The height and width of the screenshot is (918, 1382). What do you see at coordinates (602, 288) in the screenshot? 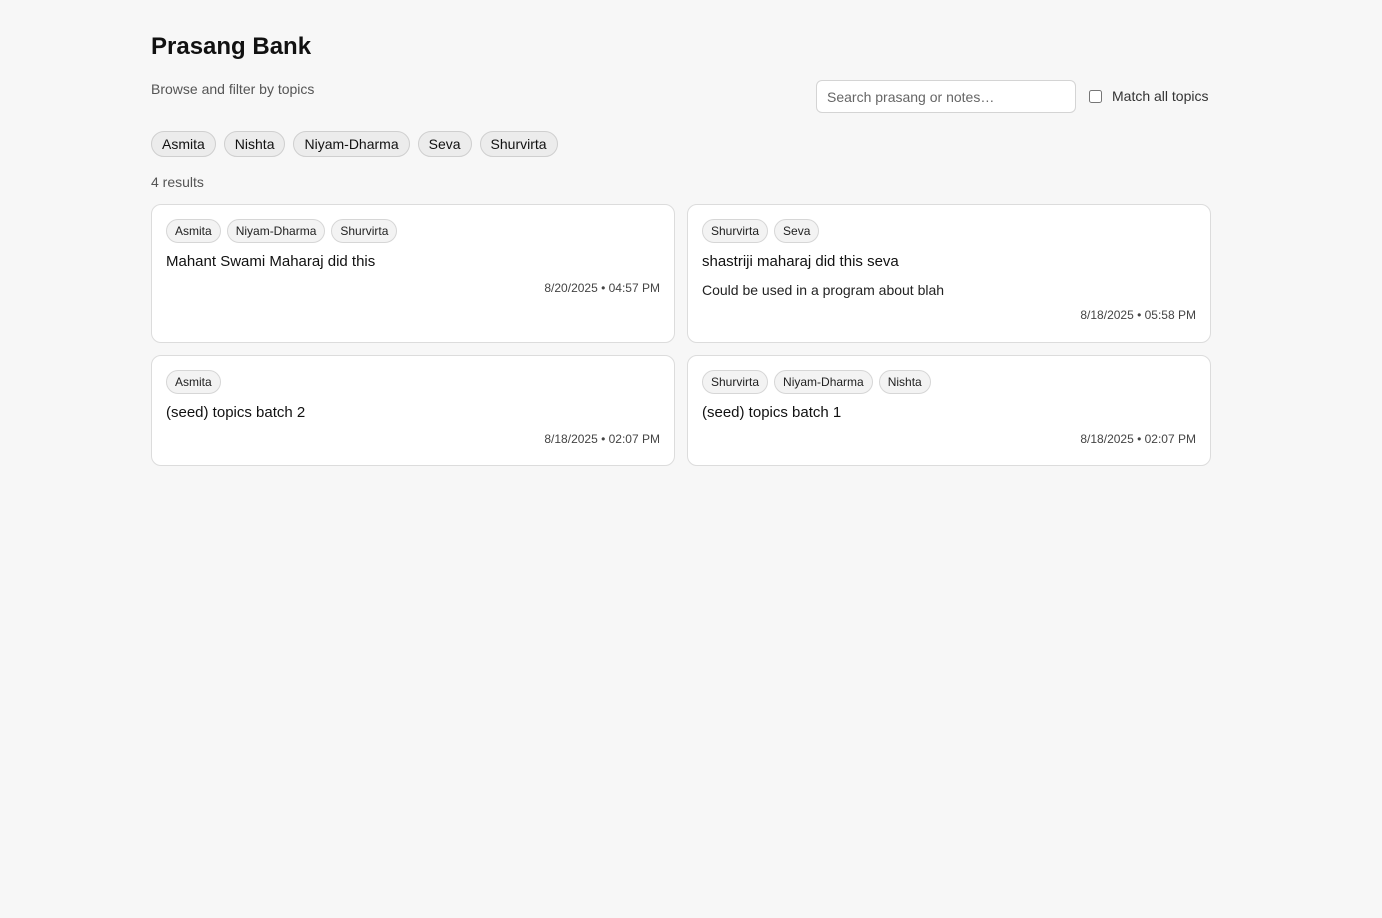
I see `card-date: 8/20/2025 • 04:57 PM` at bounding box center [602, 288].